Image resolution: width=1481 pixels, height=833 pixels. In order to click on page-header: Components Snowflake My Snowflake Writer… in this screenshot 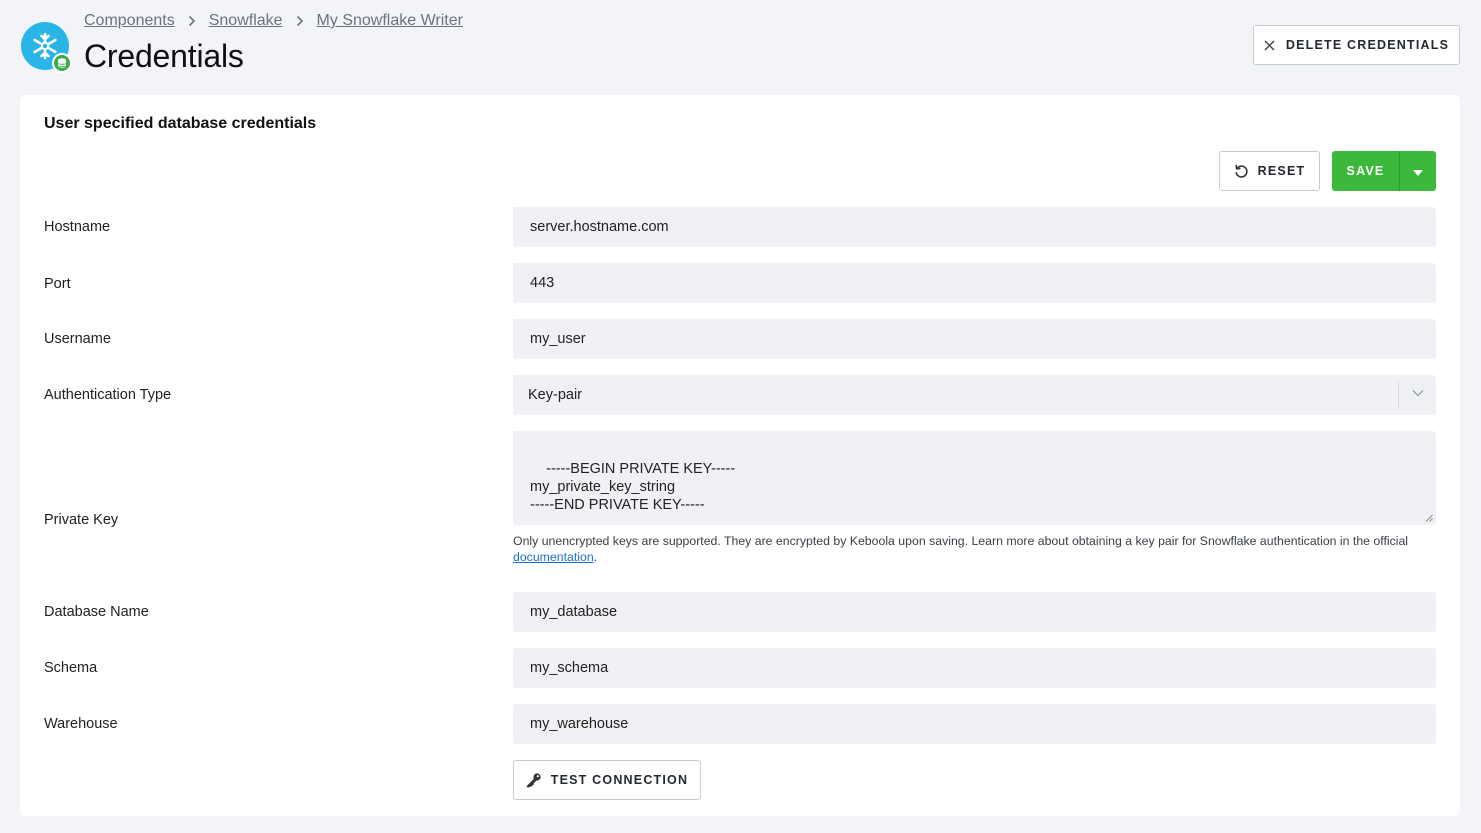, I will do `click(740, 47)`.